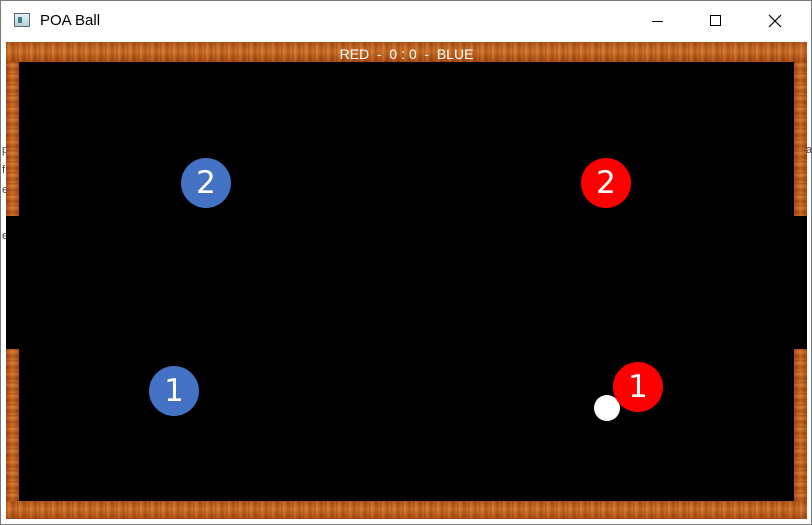 The width and height of the screenshot is (812, 525). What do you see at coordinates (800, 139) in the screenshot?
I see `right-rail-upper` at bounding box center [800, 139].